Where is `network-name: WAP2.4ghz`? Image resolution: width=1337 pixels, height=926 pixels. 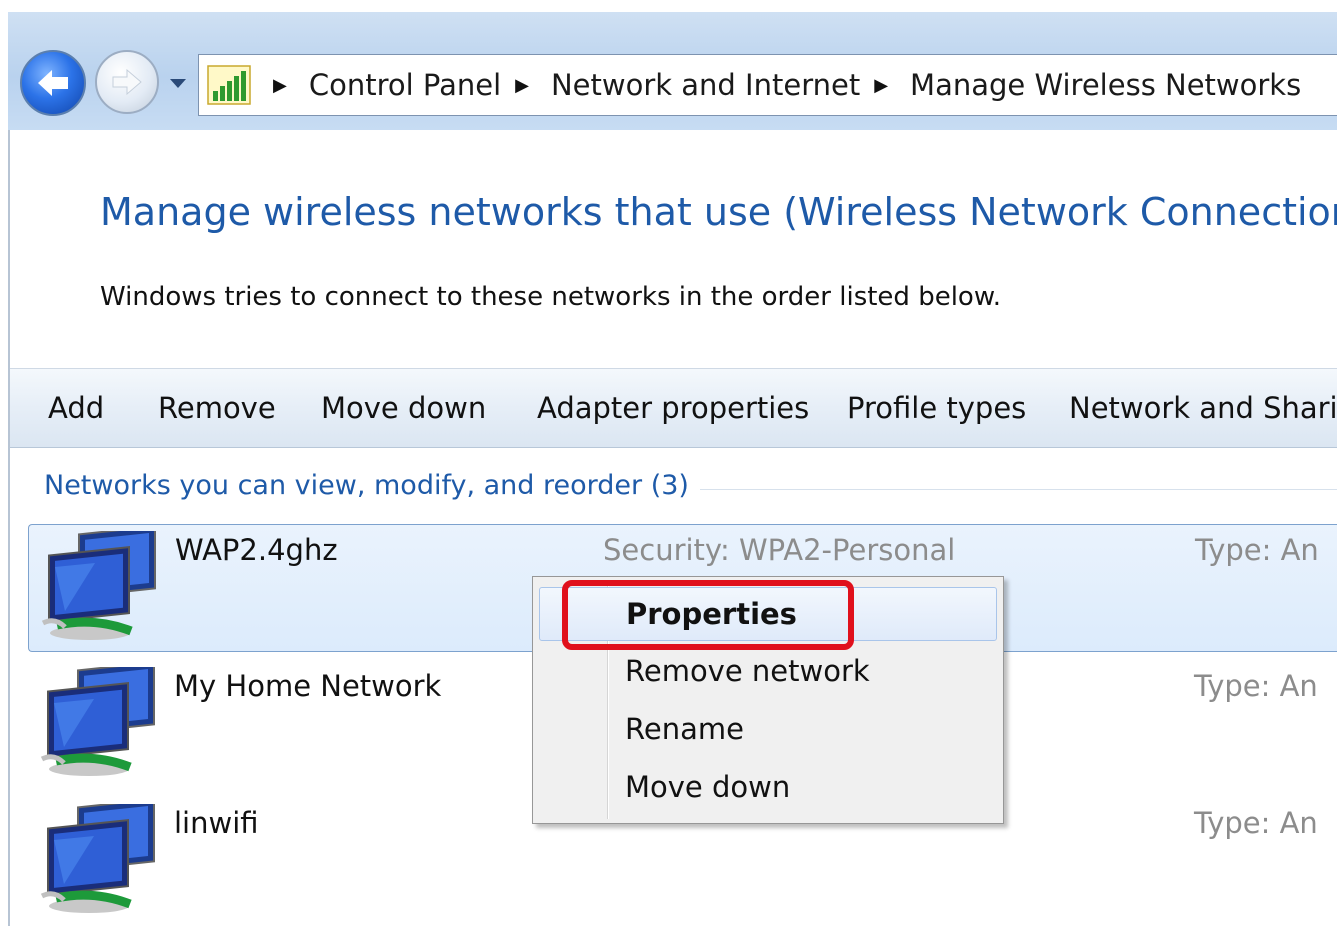 network-name: WAP2.4ghz is located at coordinates (256, 550).